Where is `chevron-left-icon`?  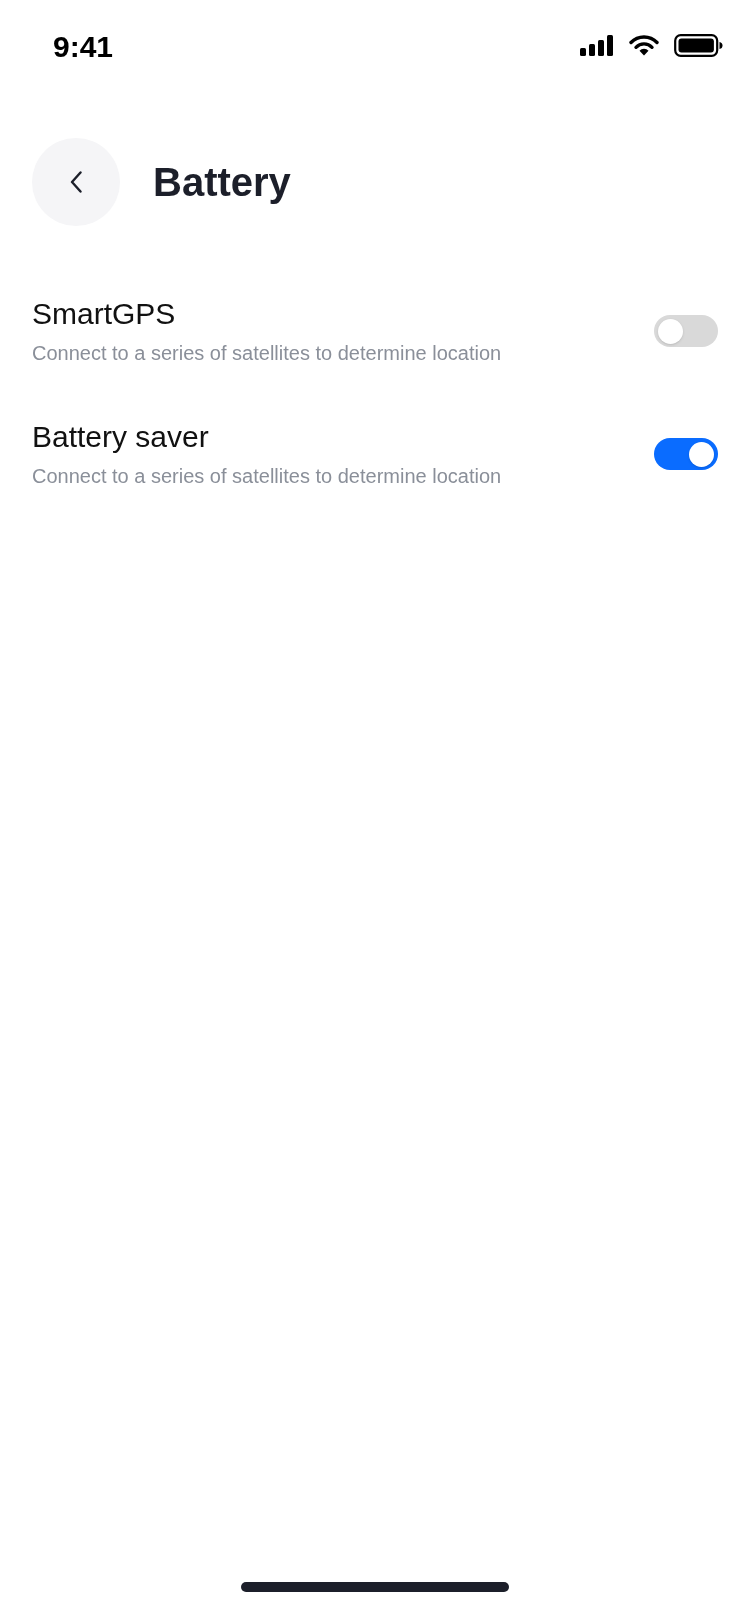
chevron-left-icon is located at coordinates (76, 182).